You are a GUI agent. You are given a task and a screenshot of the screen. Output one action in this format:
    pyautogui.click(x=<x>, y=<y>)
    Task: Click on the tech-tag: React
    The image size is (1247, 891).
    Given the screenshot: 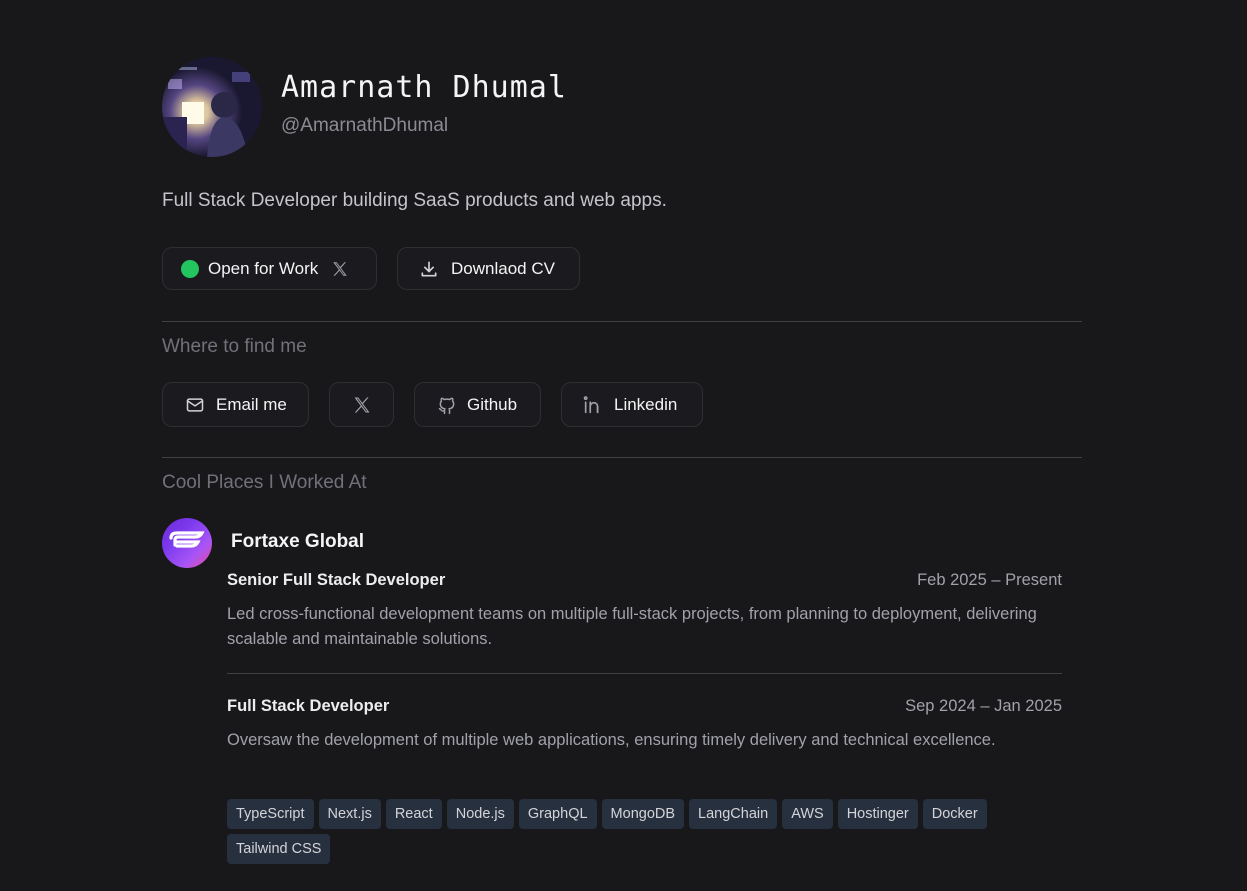 What is the action you would take?
    pyautogui.click(x=413, y=814)
    